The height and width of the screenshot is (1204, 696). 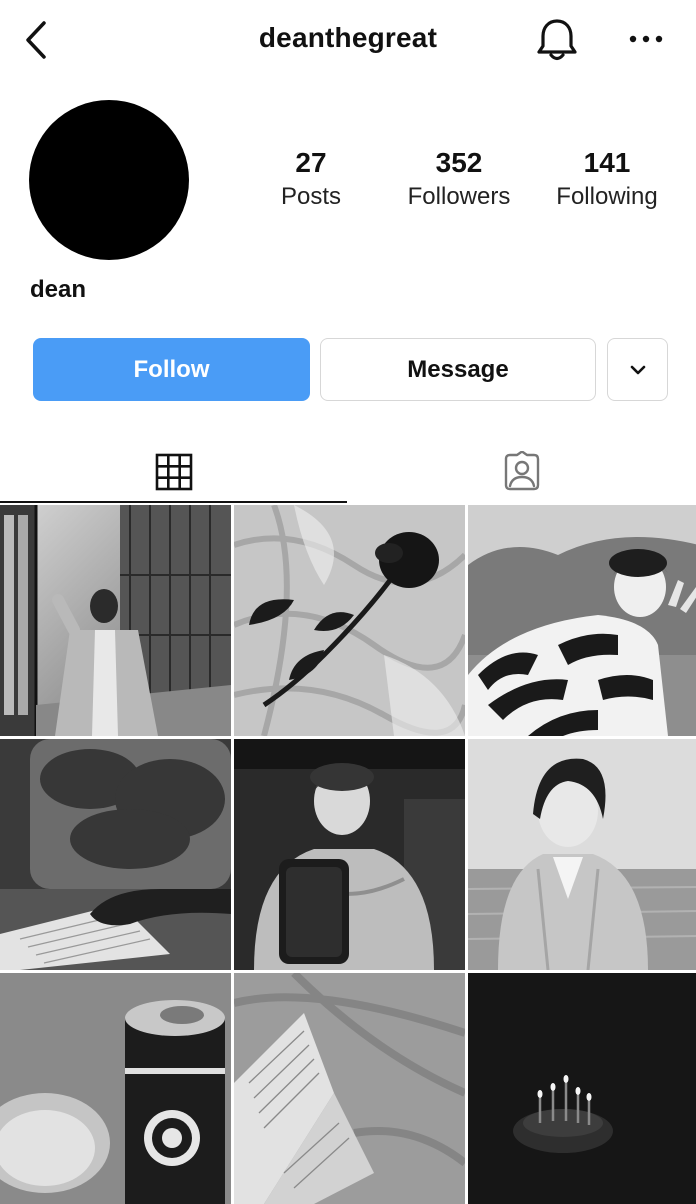 I want to click on grid-icon, so click(x=174, y=472).